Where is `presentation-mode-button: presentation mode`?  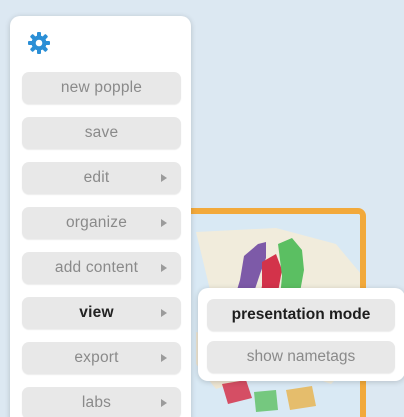
presentation-mode-button: presentation mode is located at coordinates (301, 315).